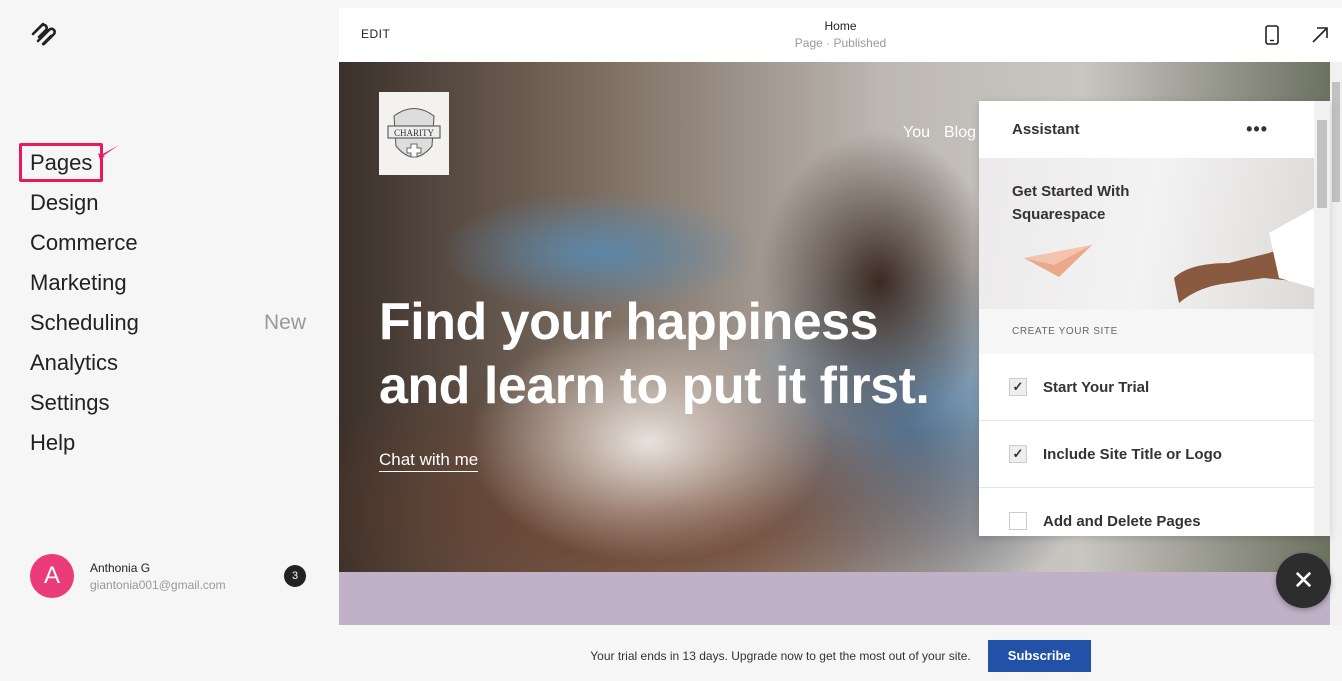  What do you see at coordinates (45, 37) in the screenshot?
I see `squarespace-logo-icon` at bounding box center [45, 37].